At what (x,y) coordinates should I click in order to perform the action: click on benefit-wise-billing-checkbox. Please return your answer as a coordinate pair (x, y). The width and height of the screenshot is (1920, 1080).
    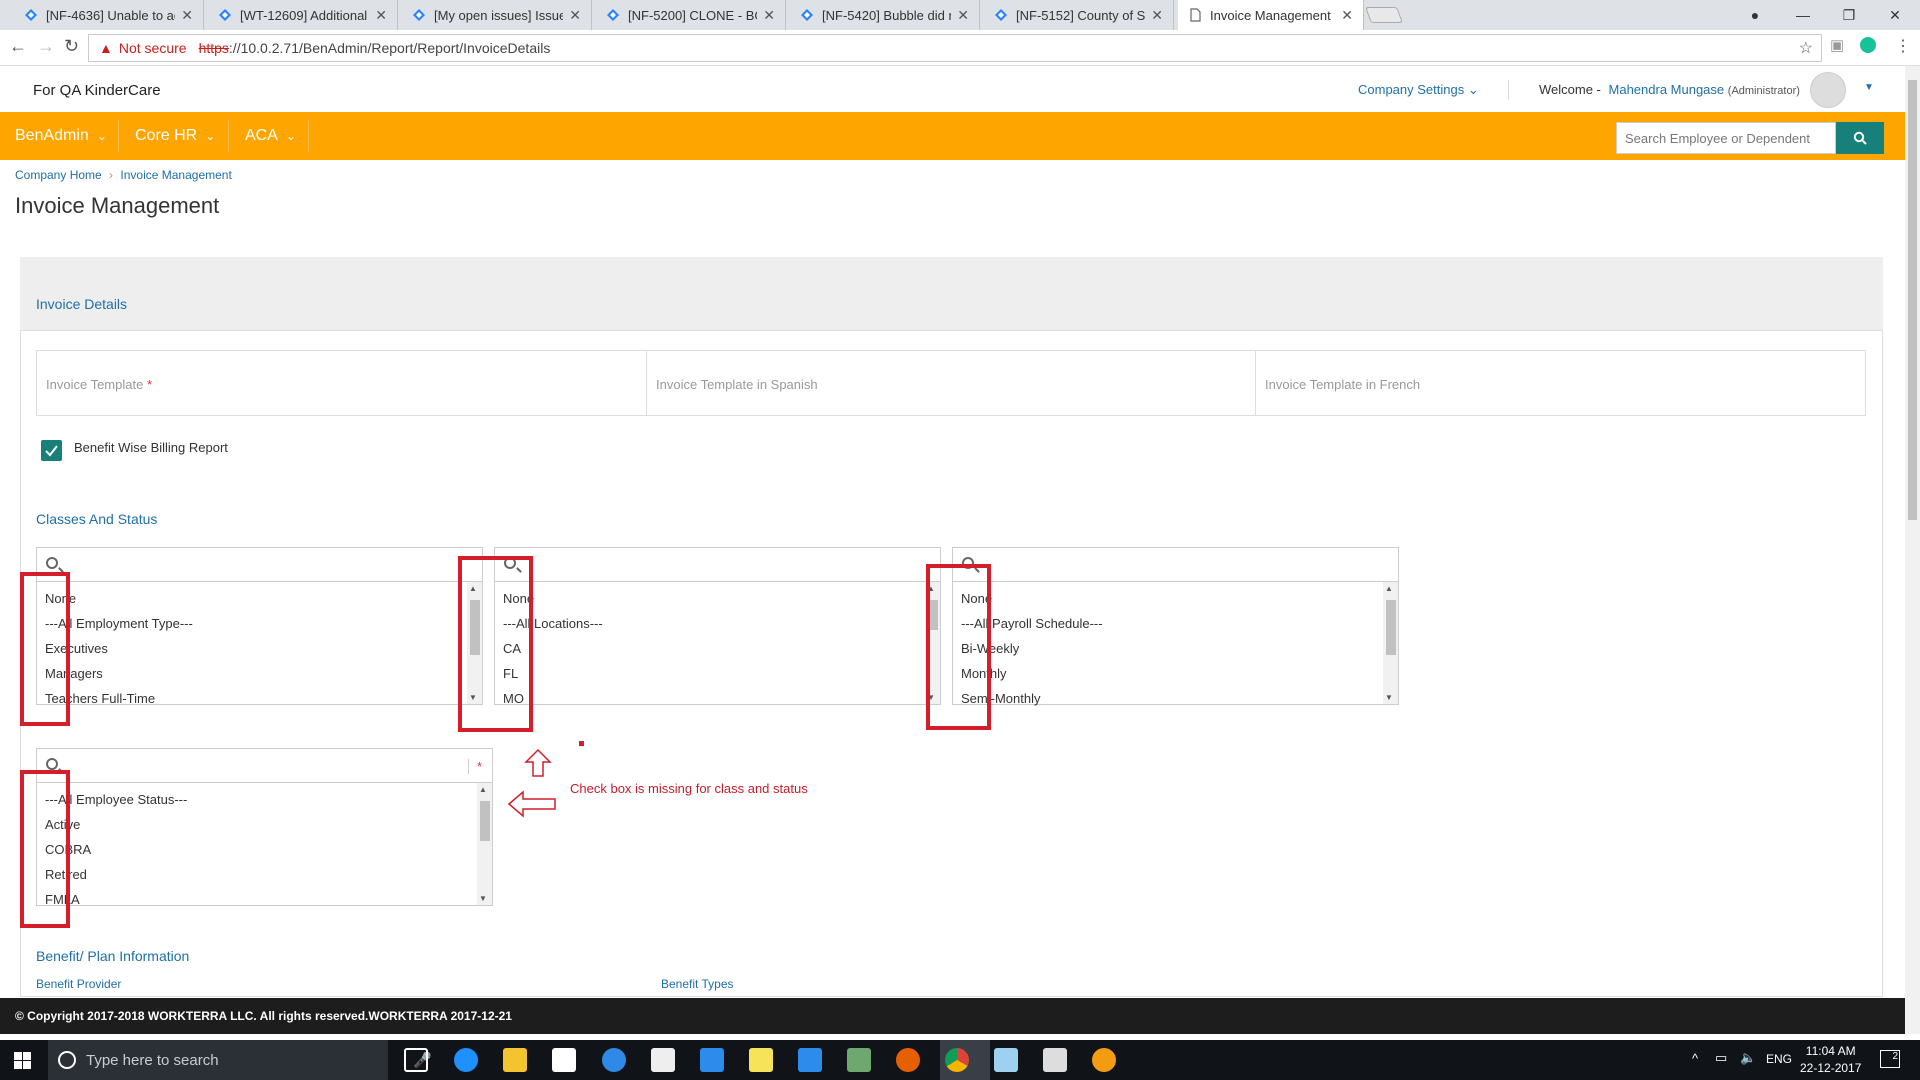
    Looking at the image, I should click on (51, 450).